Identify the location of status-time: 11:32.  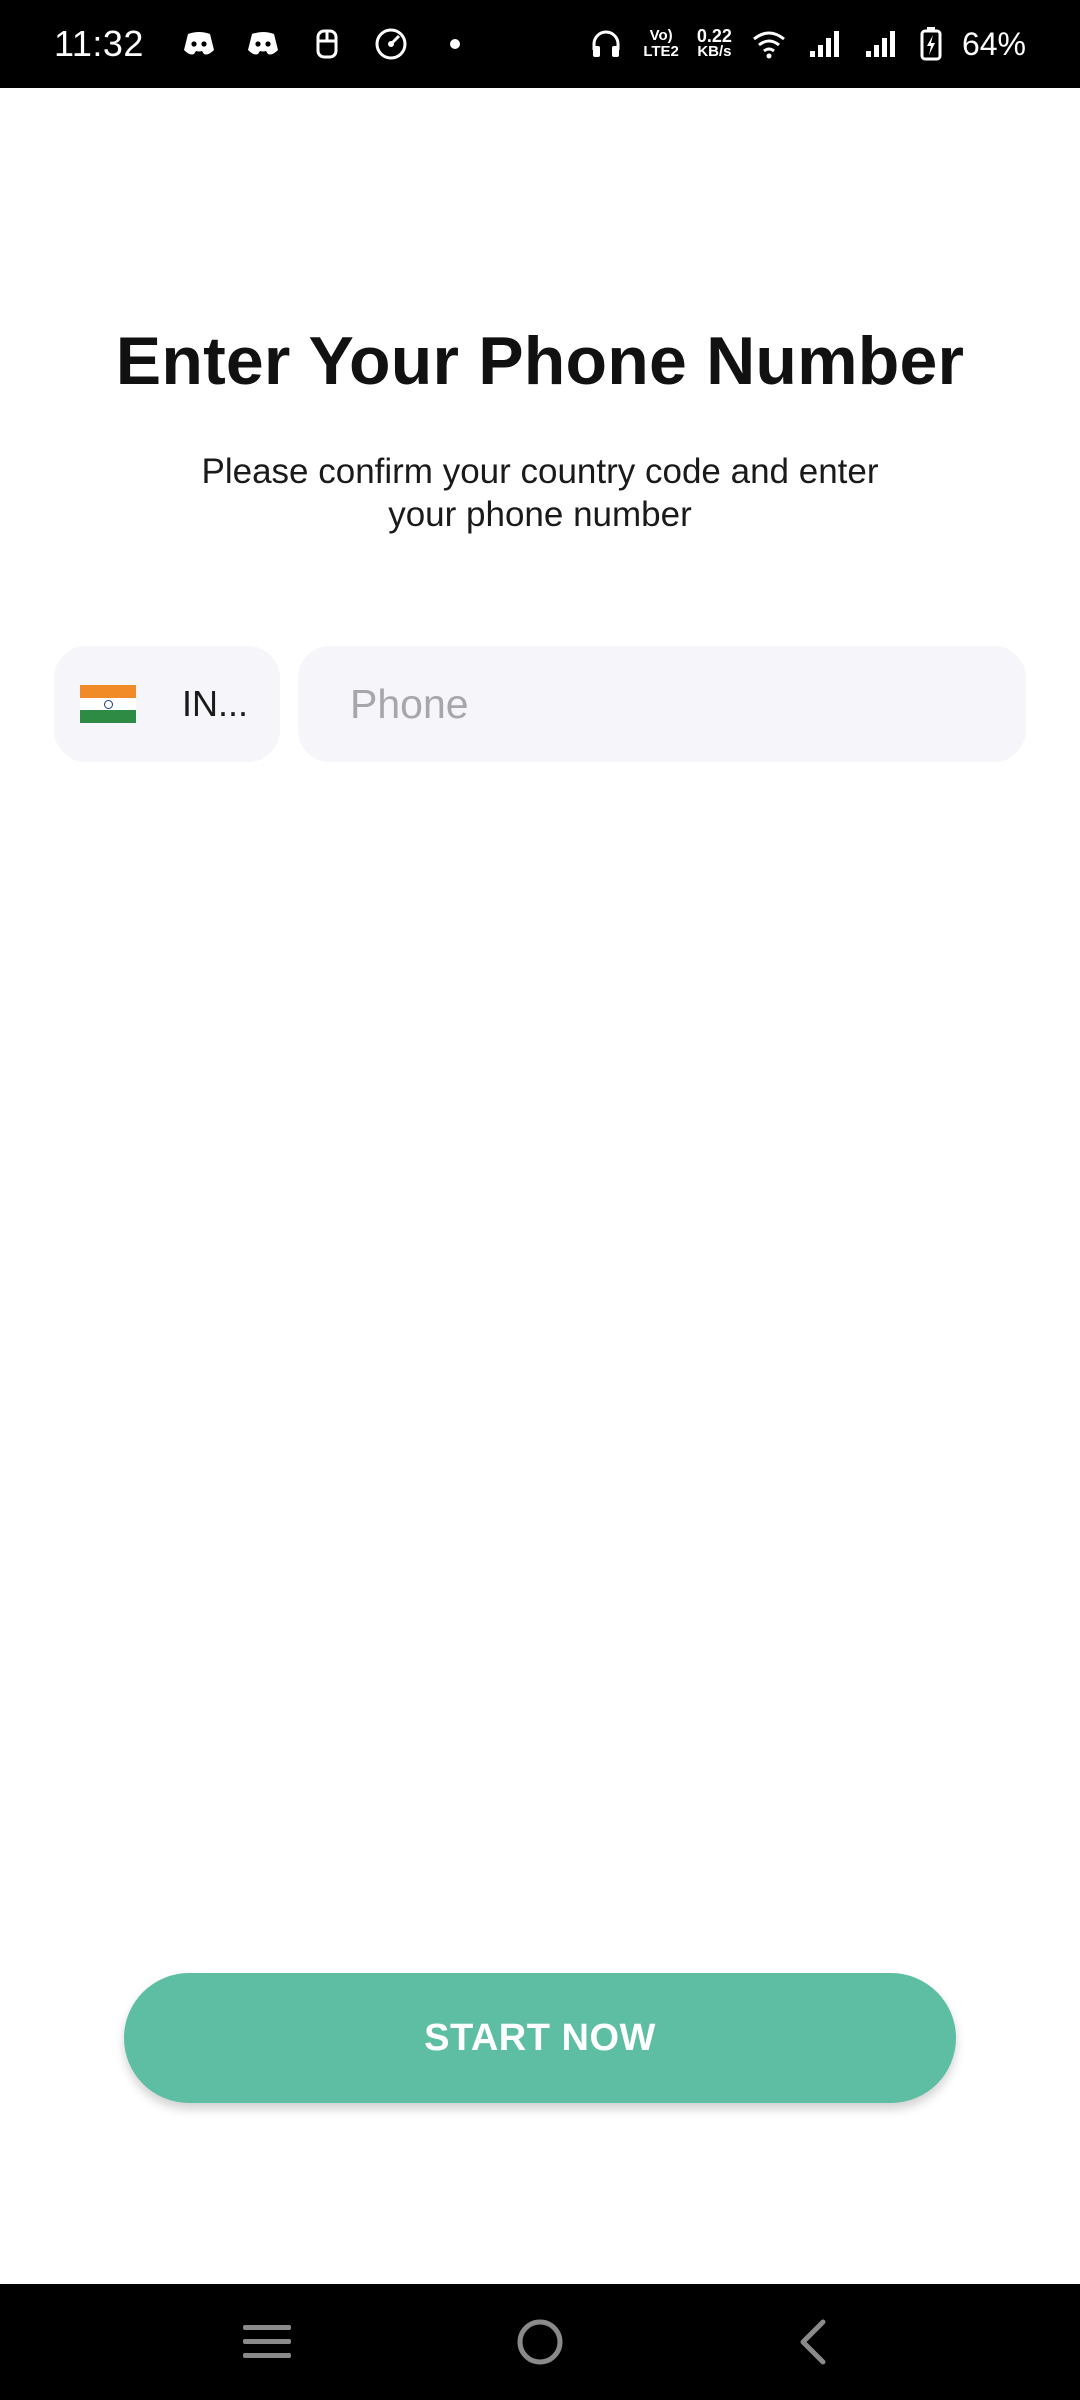
(99, 43).